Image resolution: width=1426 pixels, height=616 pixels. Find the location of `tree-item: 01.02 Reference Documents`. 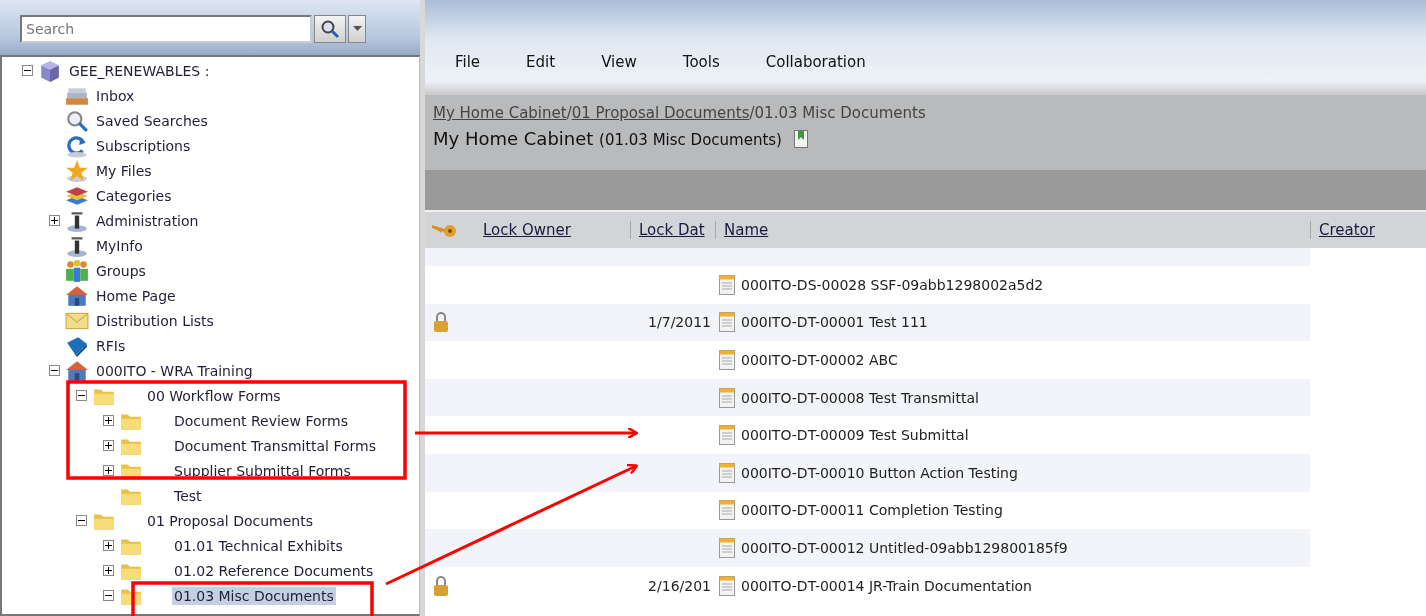

tree-item: 01.02 Reference Documents is located at coordinates (274, 570).